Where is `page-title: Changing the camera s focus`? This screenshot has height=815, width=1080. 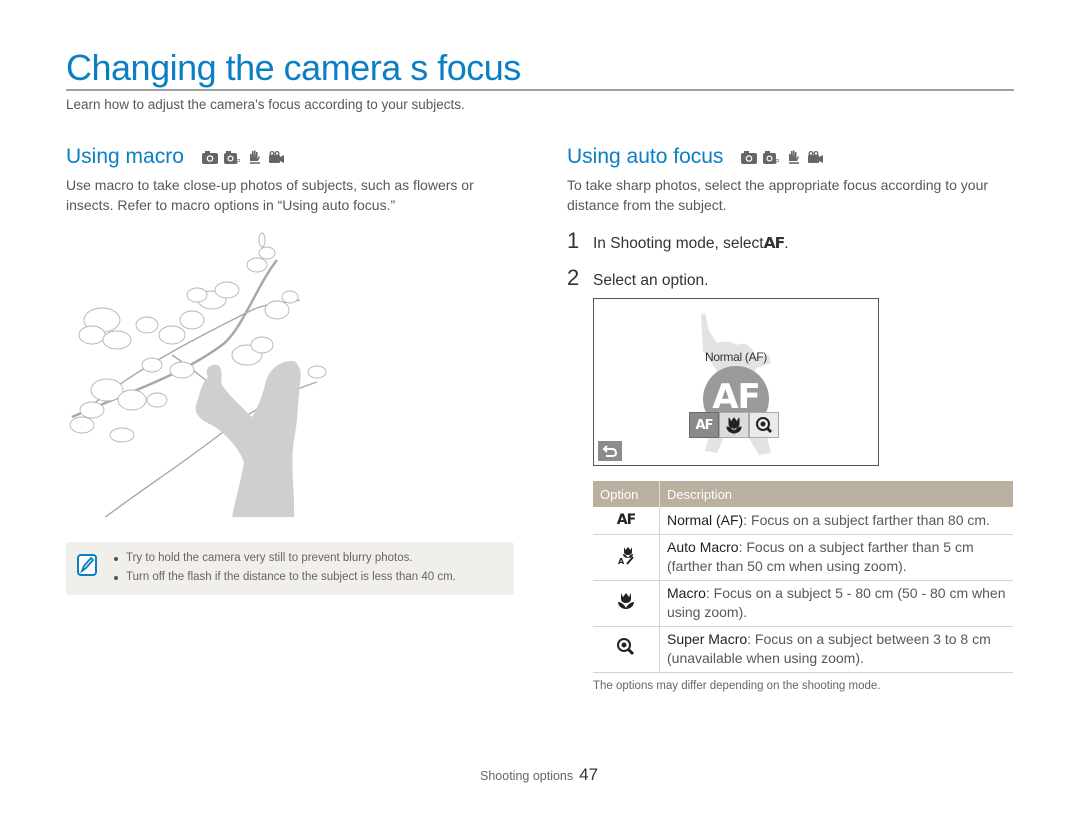 page-title: Changing the camera s focus is located at coordinates (293, 67).